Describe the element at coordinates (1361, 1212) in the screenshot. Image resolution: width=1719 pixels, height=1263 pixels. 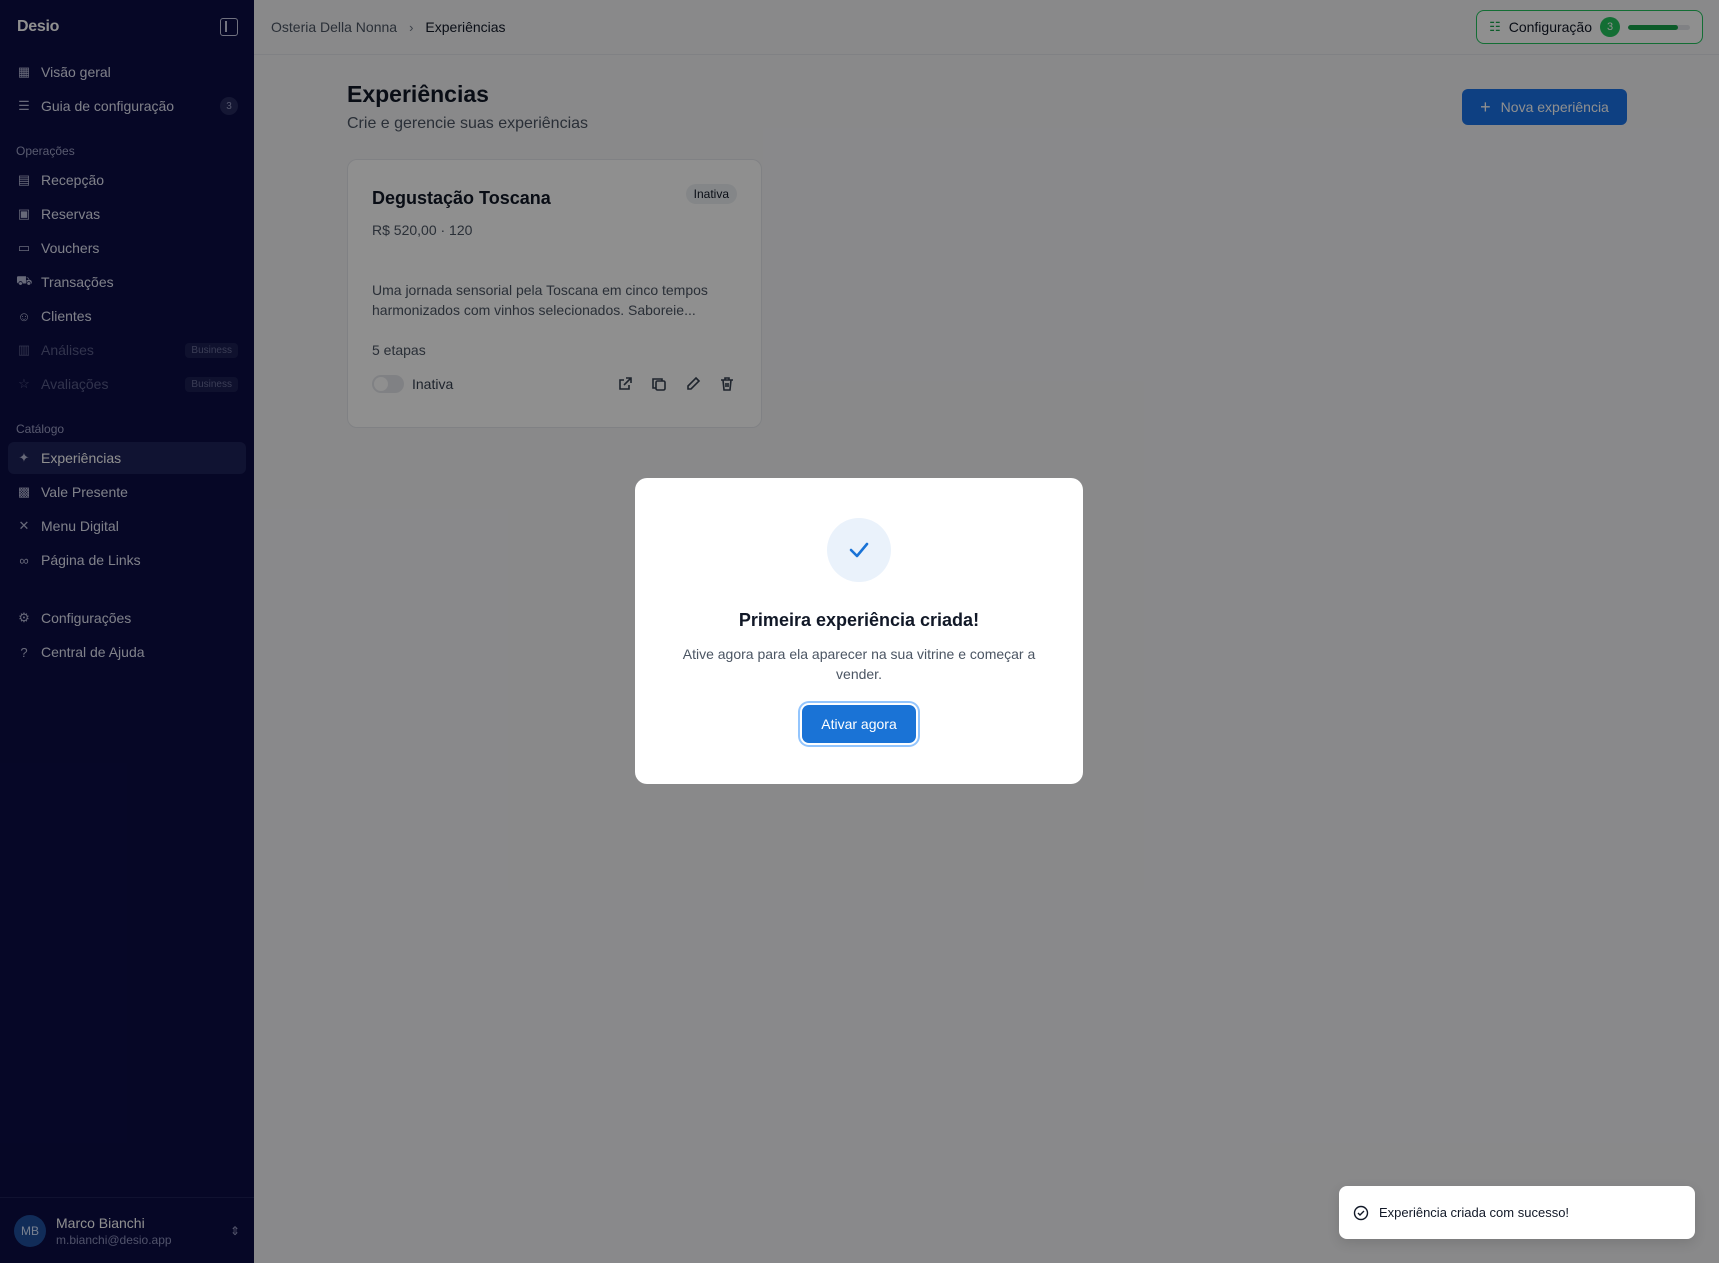
I see `check-circle-icon` at that location.